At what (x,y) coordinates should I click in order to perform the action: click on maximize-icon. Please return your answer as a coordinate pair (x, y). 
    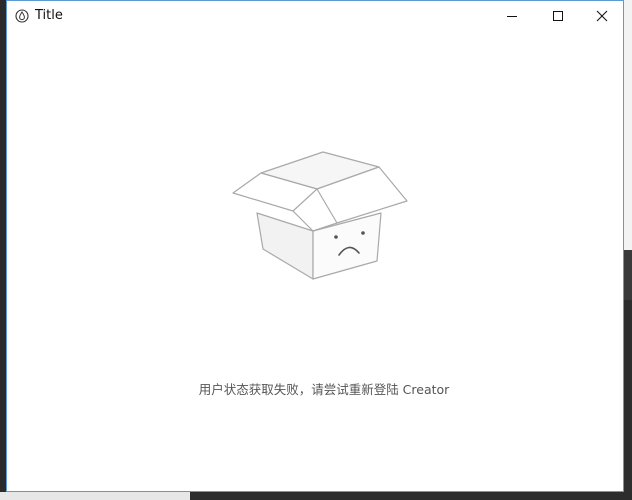
    Looking at the image, I should click on (558, 16).